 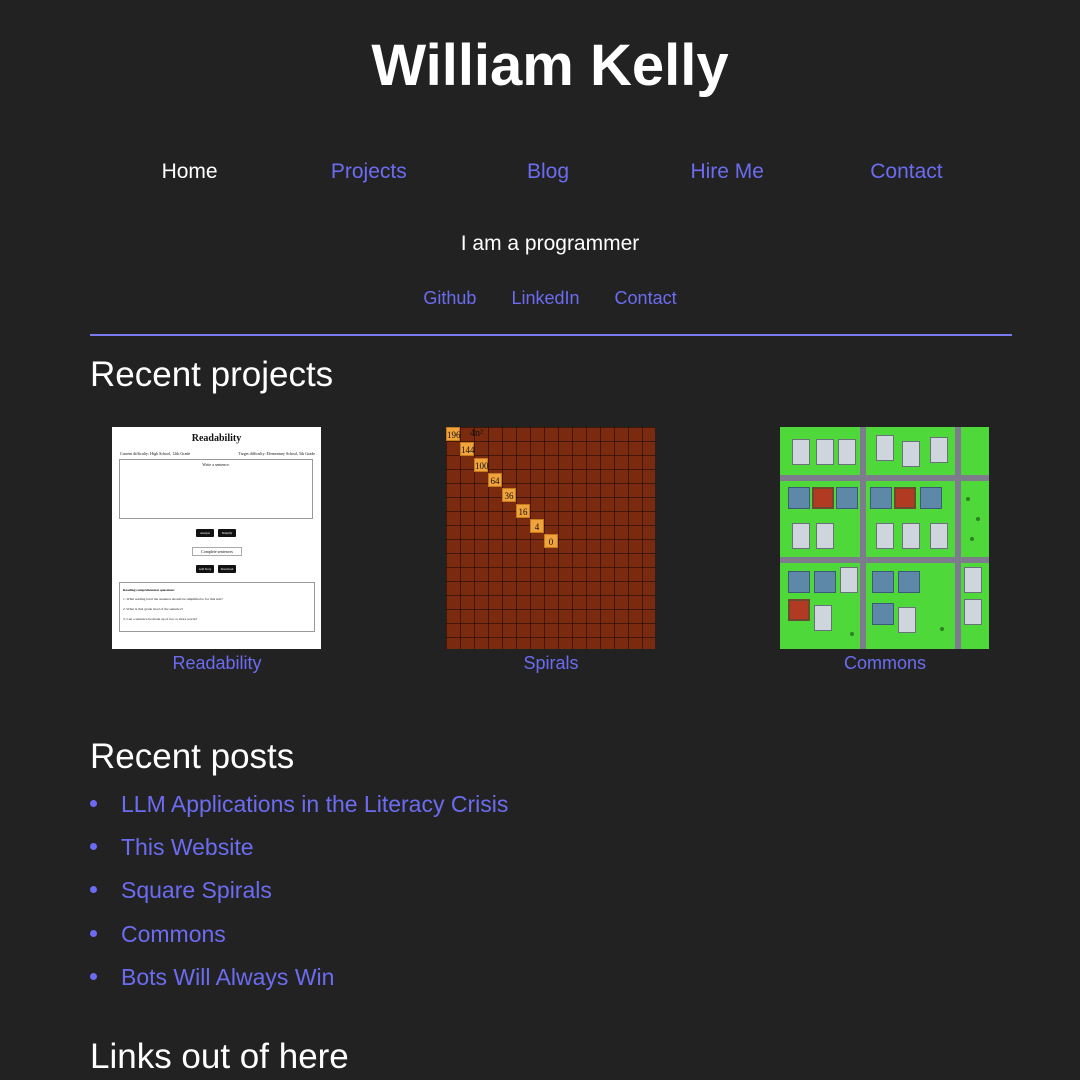 I want to click on spirals-thumb-cell: 4, so click(x=537, y=525).